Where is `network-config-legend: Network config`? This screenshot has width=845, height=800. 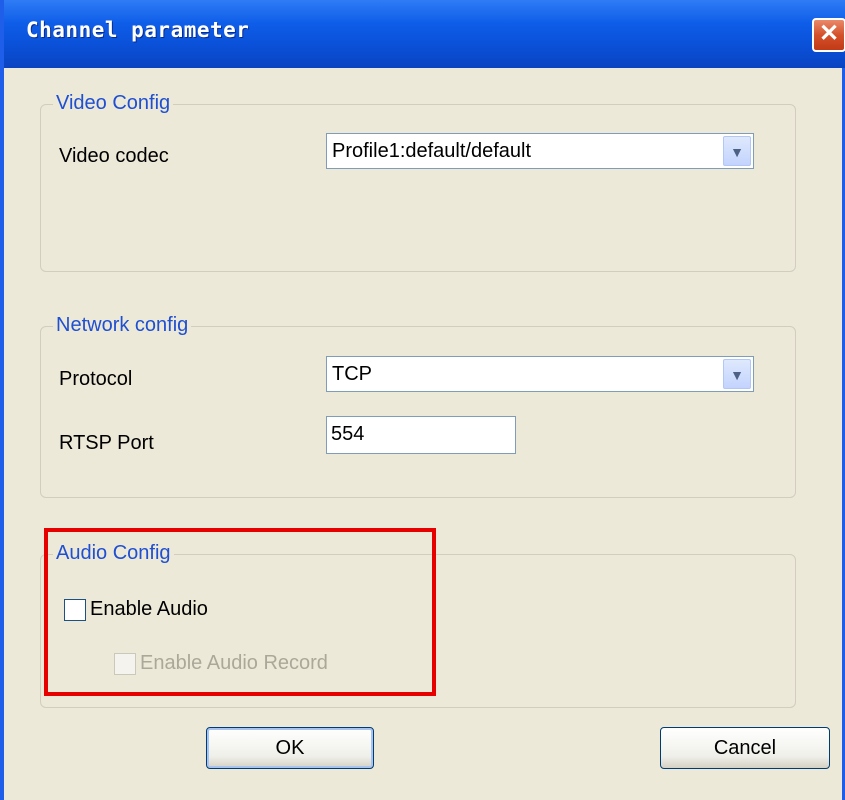 network-config-legend: Network config is located at coordinates (122, 325).